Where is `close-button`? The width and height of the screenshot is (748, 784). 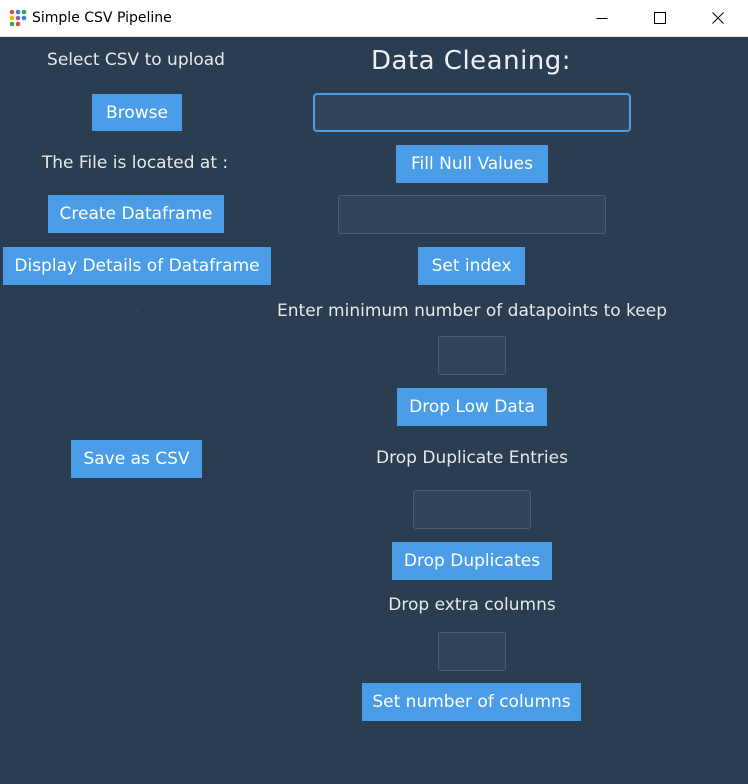
close-button is located at coordinates (717, 18).